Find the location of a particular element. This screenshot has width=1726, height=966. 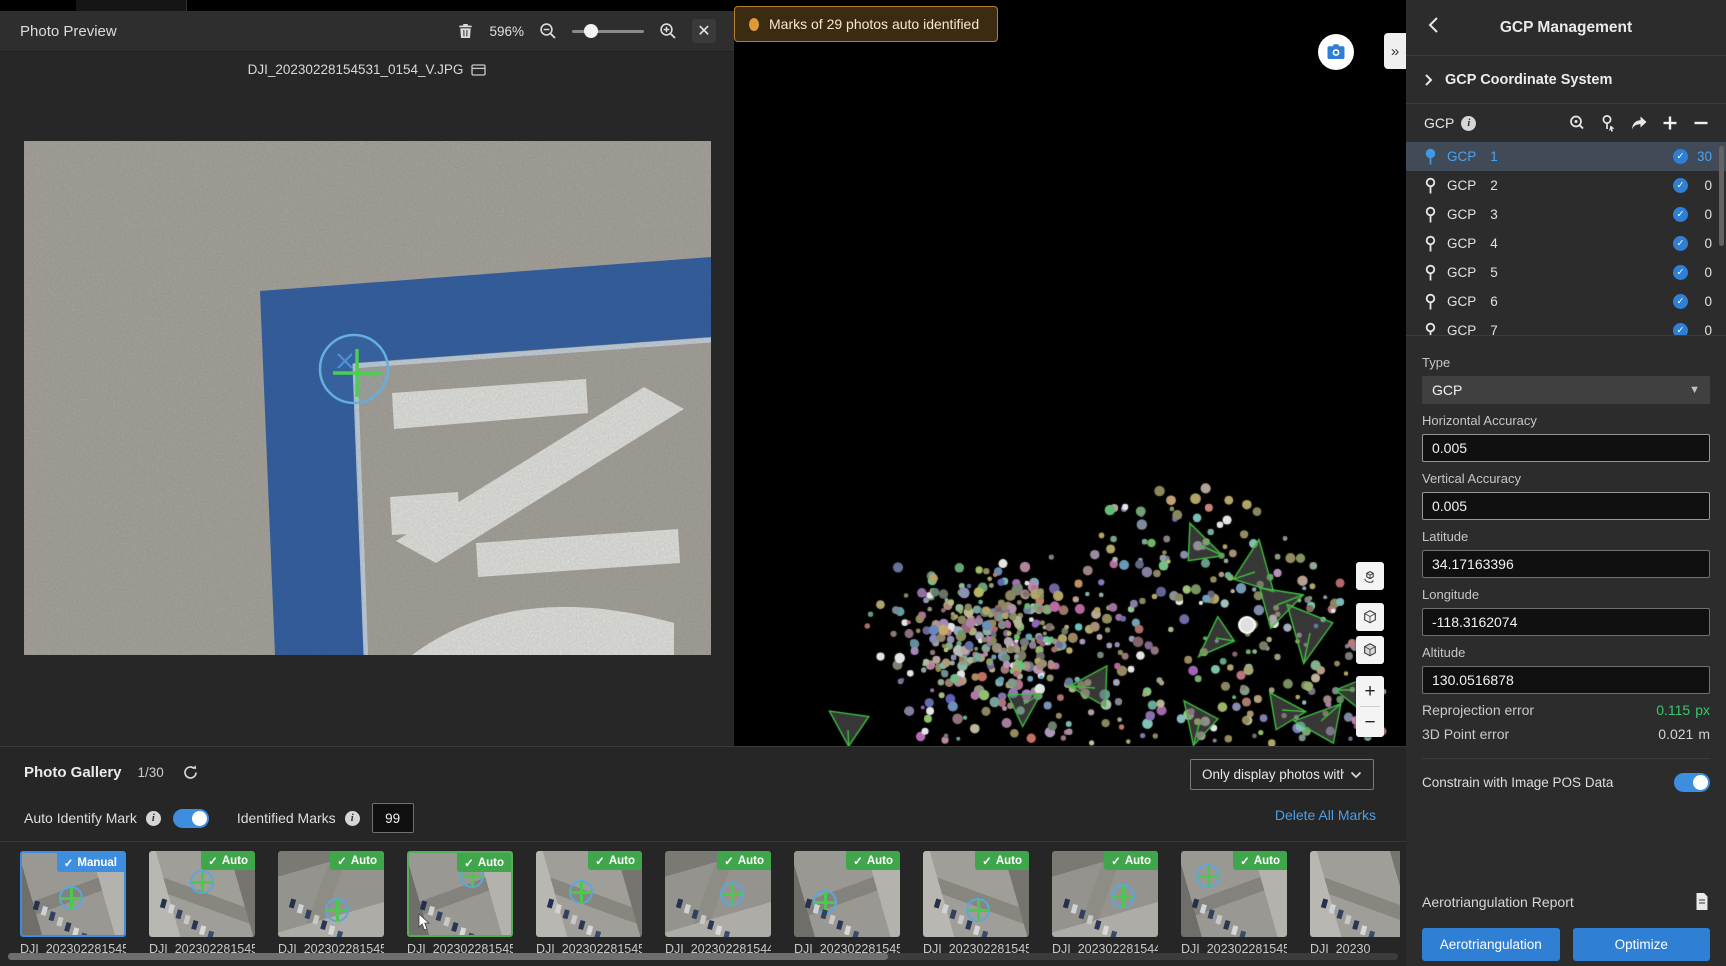

trash-icon is located at coordinates (465, 31).